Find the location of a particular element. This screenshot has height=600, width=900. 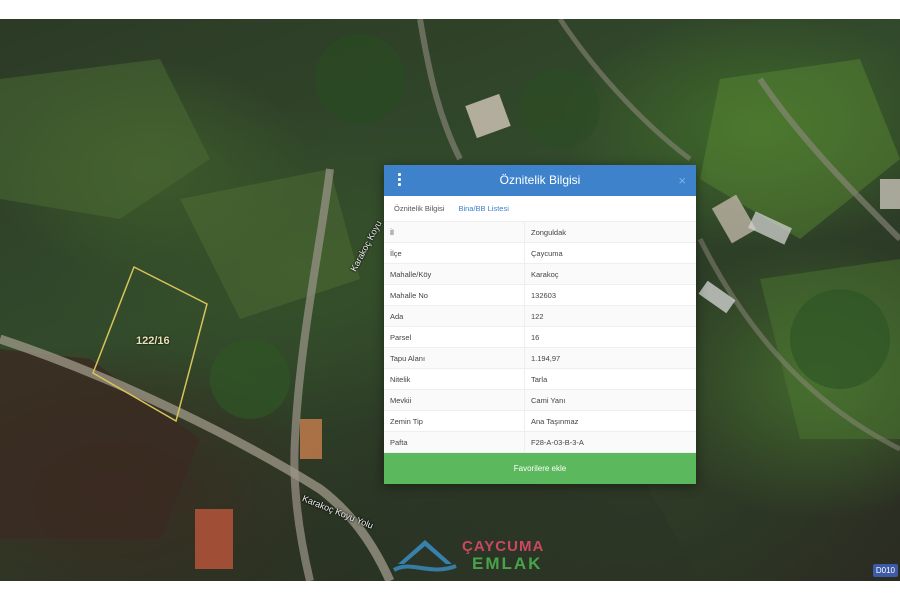

table-row: Mevkii Cami Yanı is located at coordinates (540, 400).